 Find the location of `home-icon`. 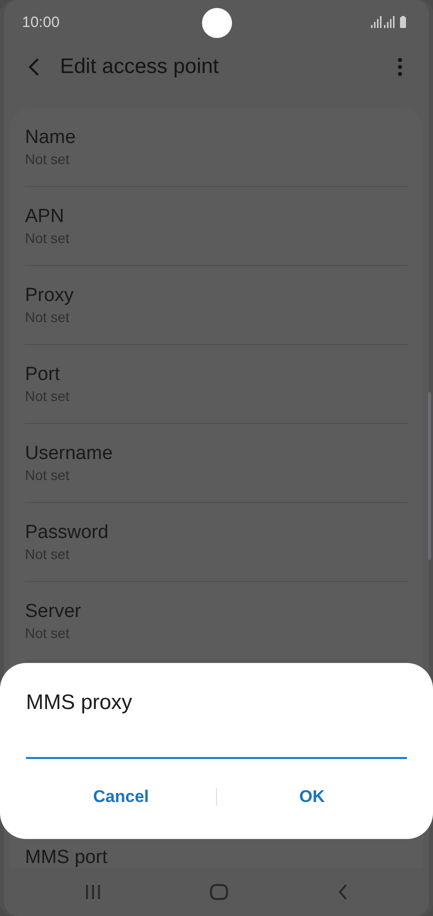

home-icon is located at coordinates (219, 892).